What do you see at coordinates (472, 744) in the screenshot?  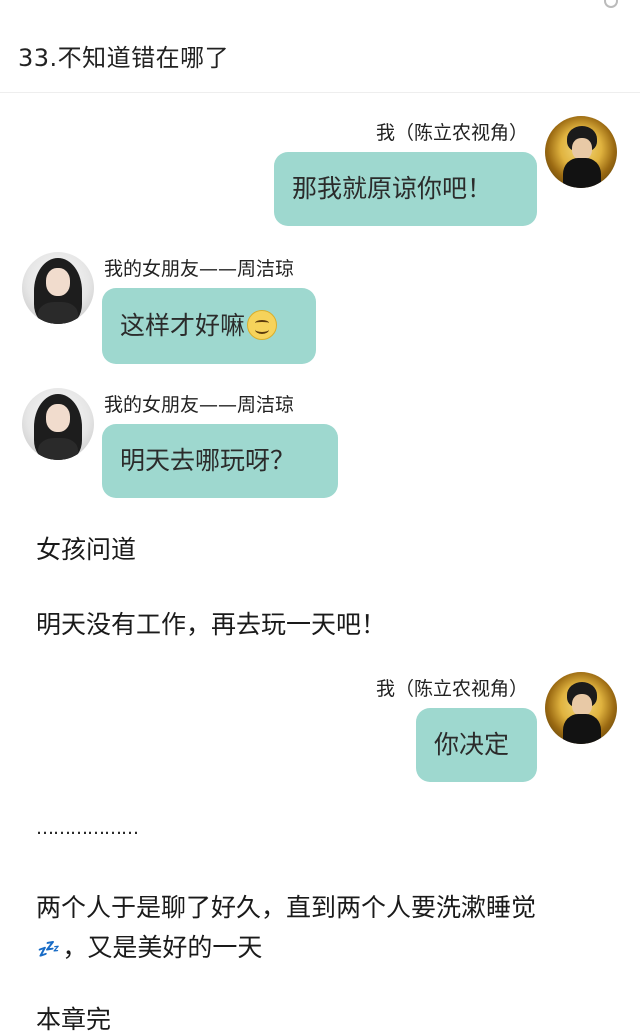 I see `message-text: 你决定` at bounding box center [472, 744].